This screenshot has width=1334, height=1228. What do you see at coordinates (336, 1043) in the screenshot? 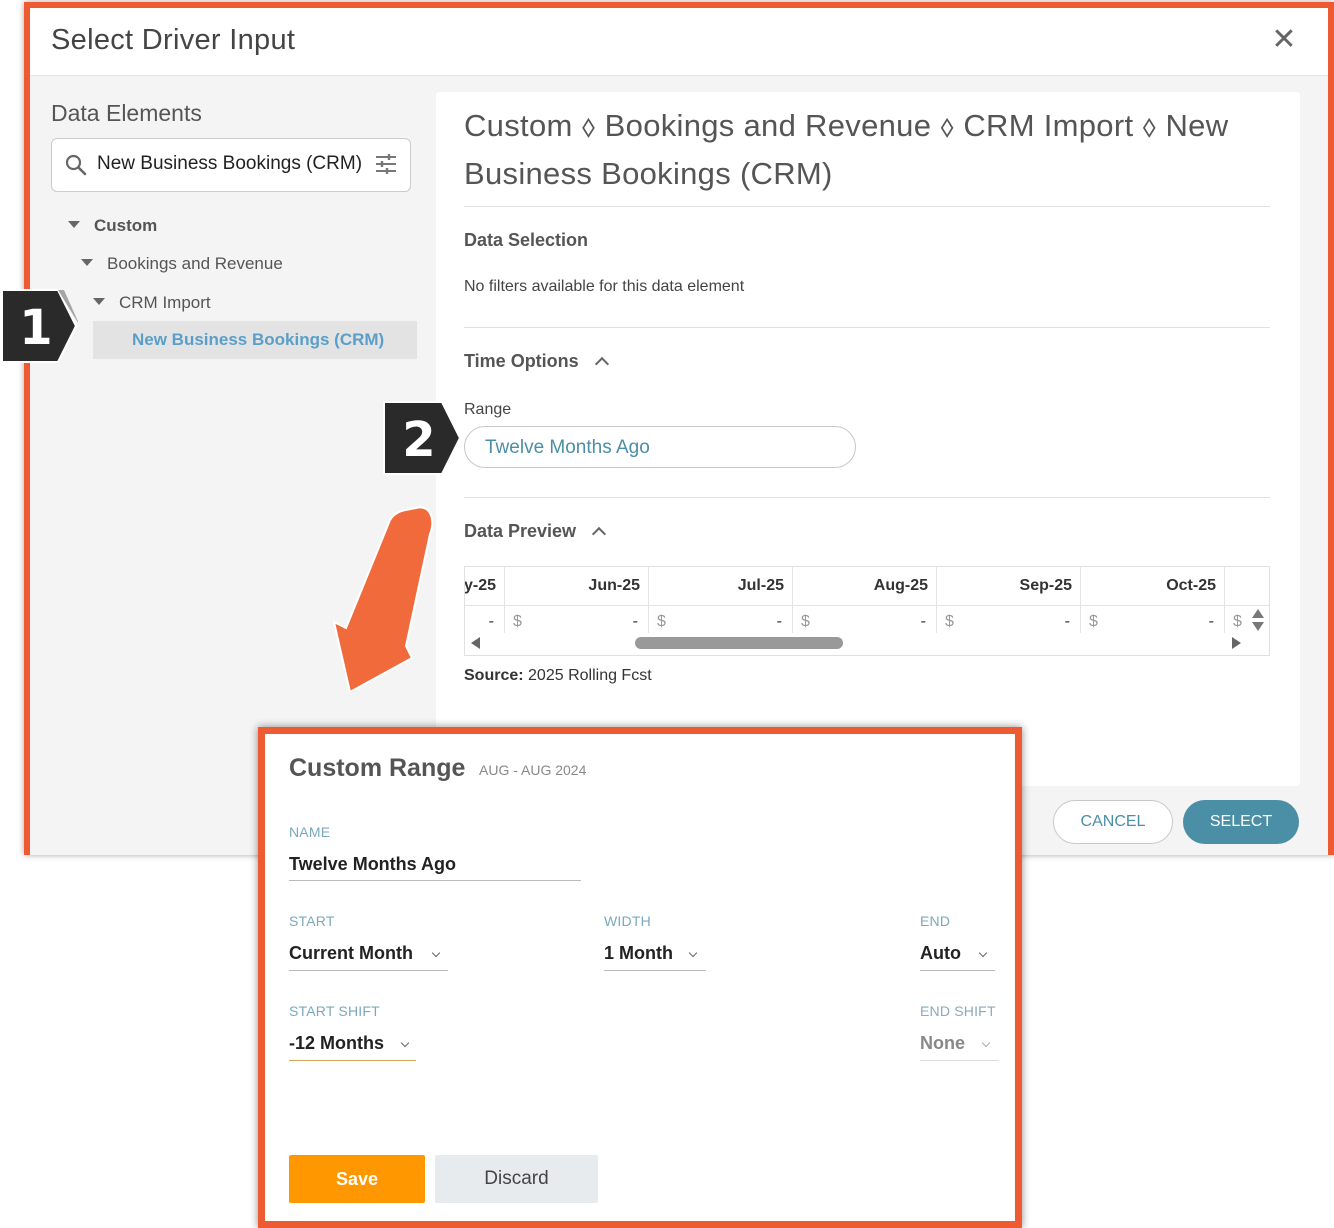
I see `start-shift-select: -12 Months` at bounding box center [336, 1043].